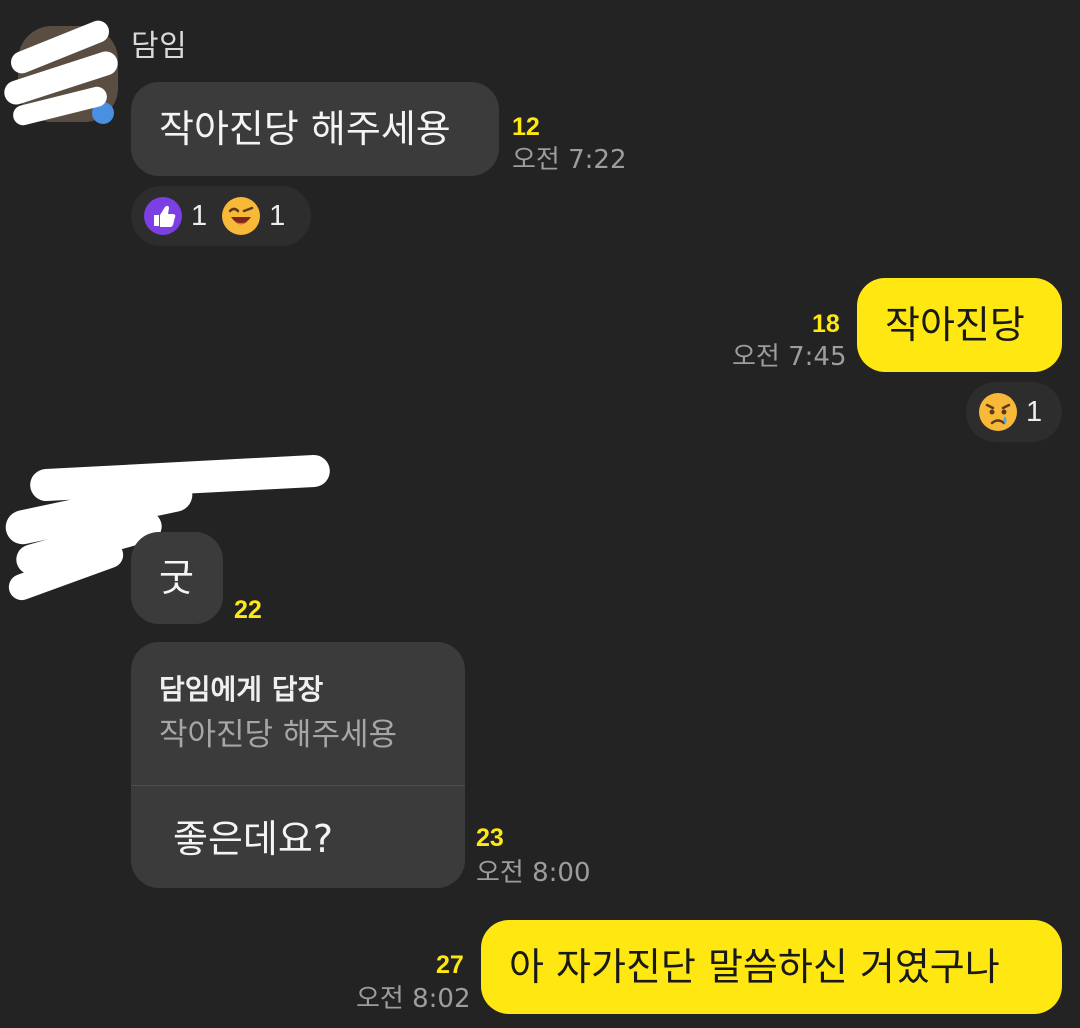 The width and height of the screenshot is (1080, 1028). What do you see at coordinates (533, 873) in the screenshot?
I see `message-time: 오전 8:00` at bounding box center [533, 873].